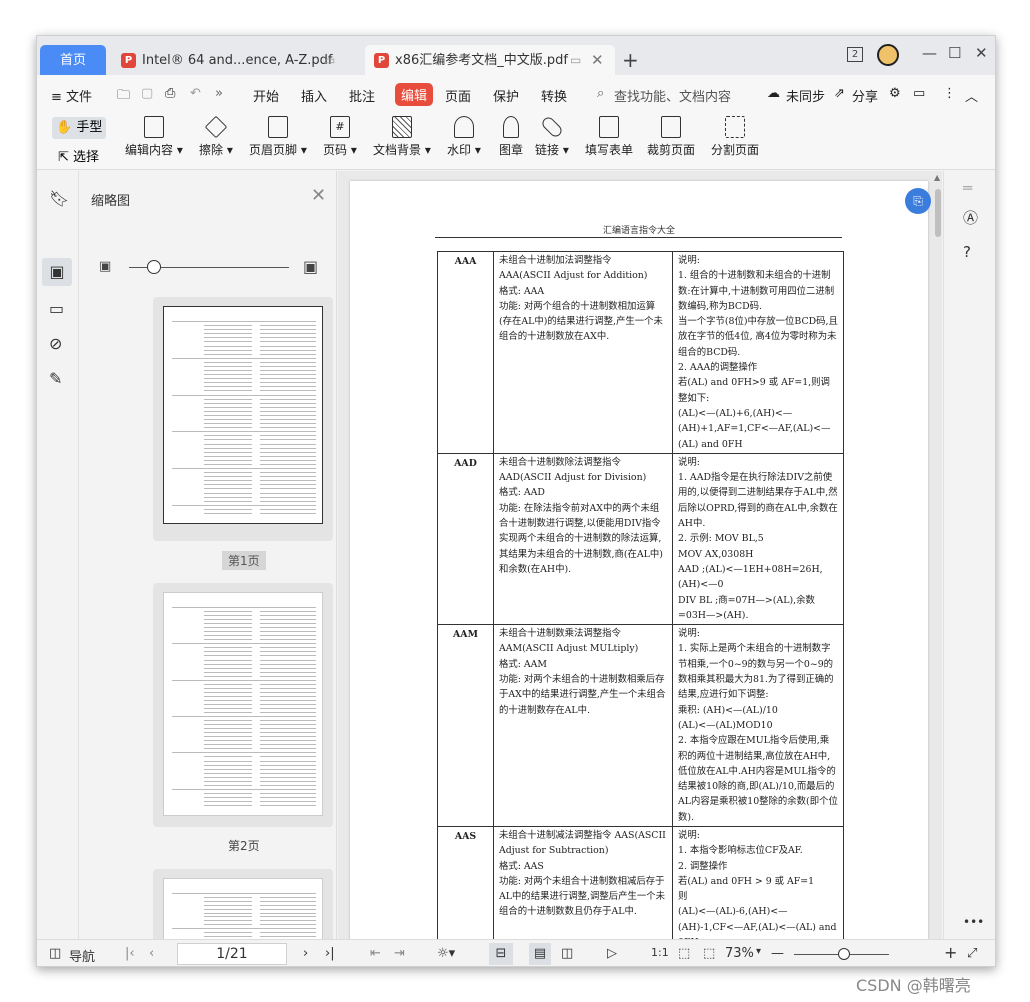 The width and height of the screenshot is (1030, 1002). What do you see at coordinates (855, 54) in the screenshot?
I see `window-count-icon: 2` at bounding box center [855, 54].